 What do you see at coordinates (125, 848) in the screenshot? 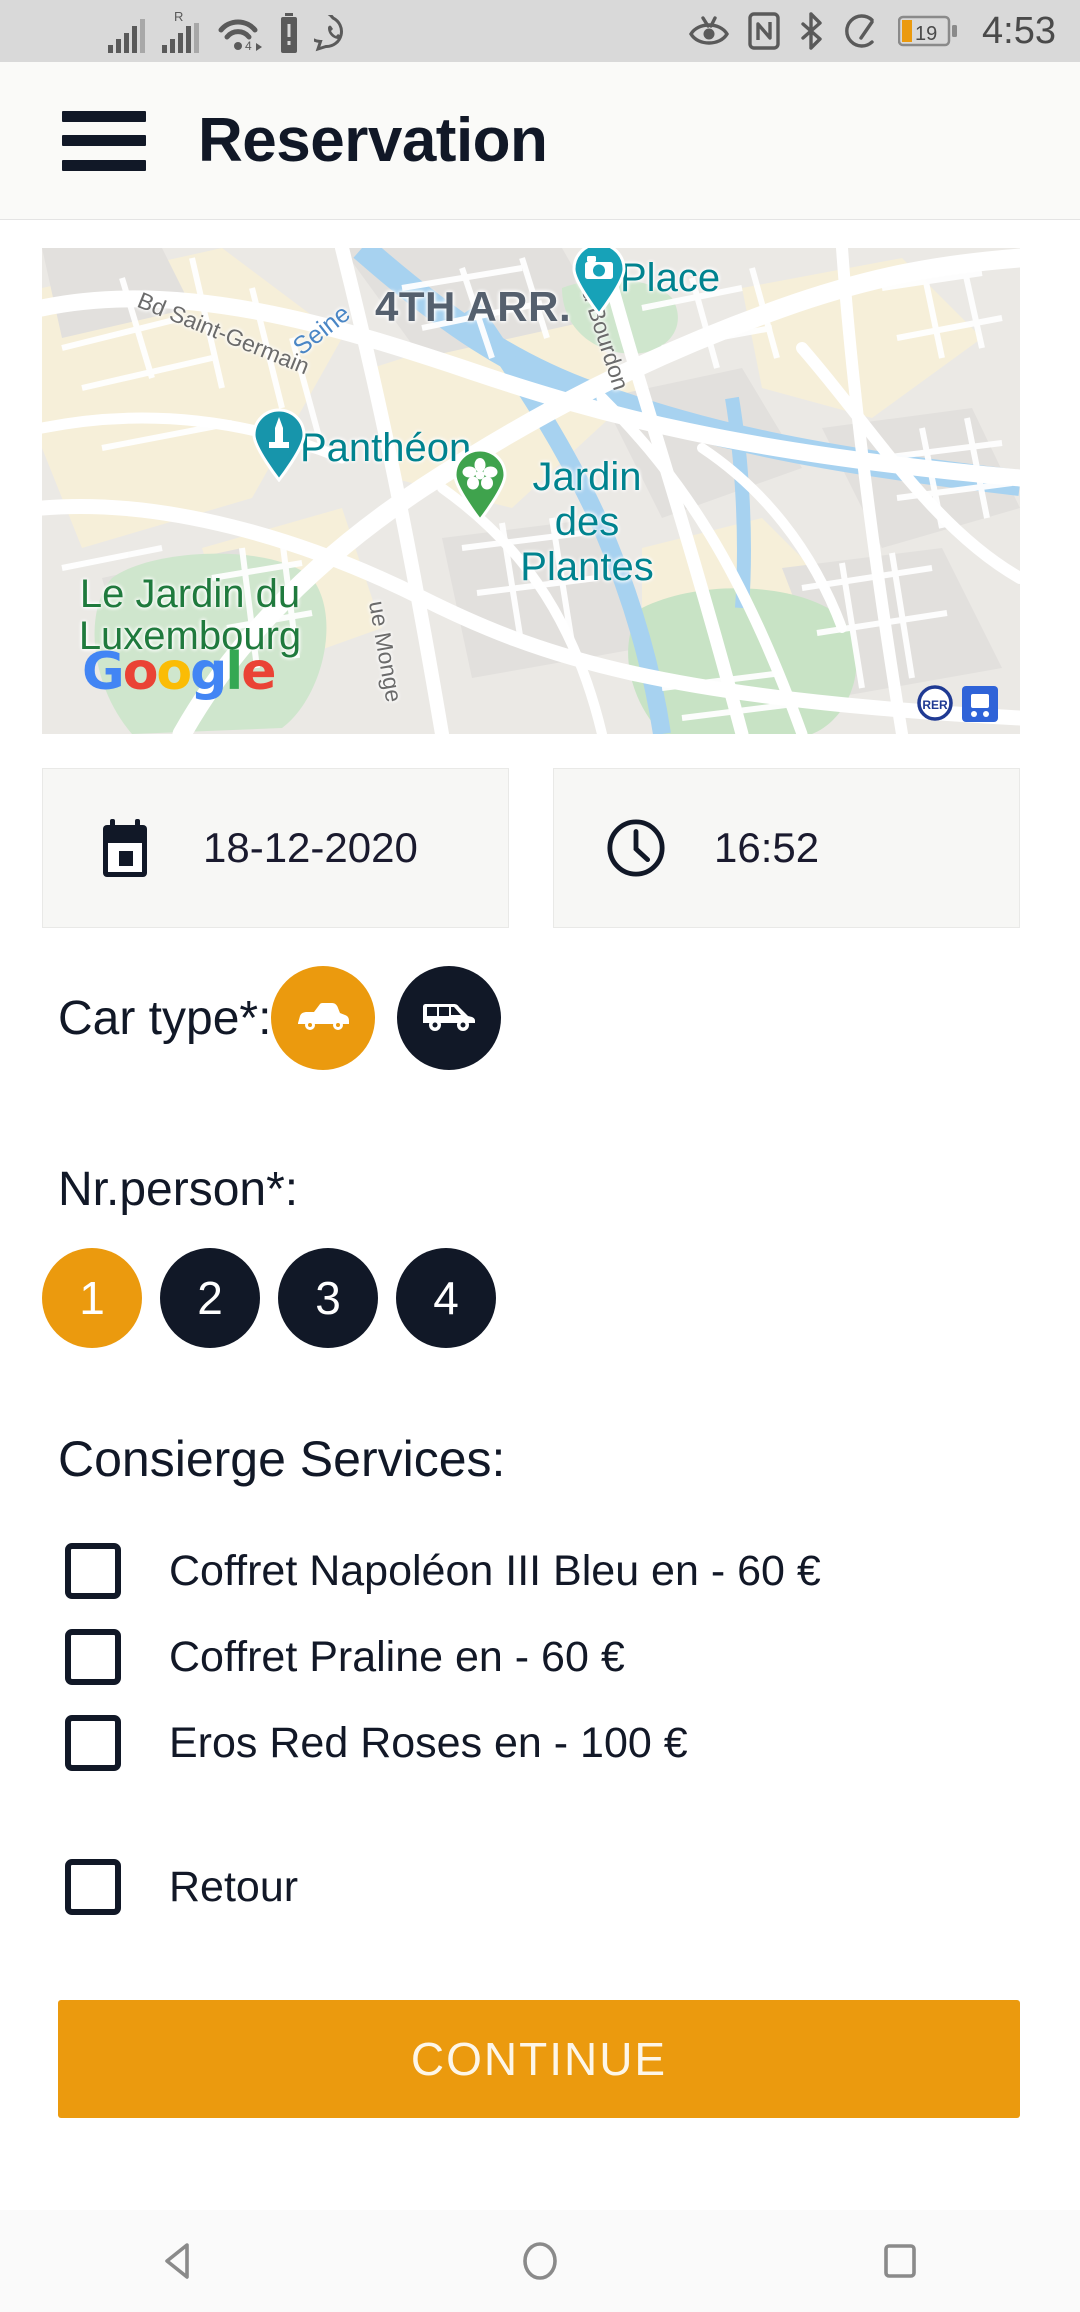
I see `calendar-icon` at bounding box center [125, 848].